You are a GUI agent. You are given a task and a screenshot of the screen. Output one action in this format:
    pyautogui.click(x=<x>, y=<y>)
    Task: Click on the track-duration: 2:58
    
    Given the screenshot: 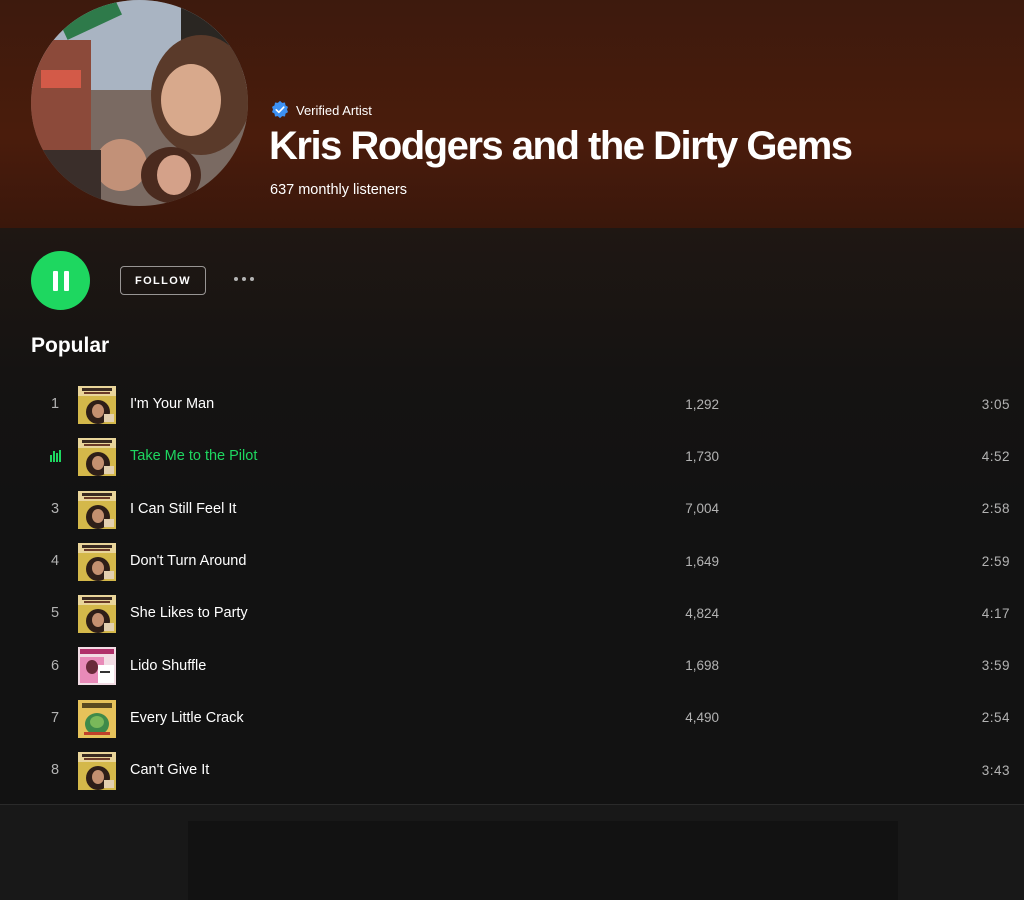 What is the action you would take?
    pyautogui.click(x=995, y=509)
    